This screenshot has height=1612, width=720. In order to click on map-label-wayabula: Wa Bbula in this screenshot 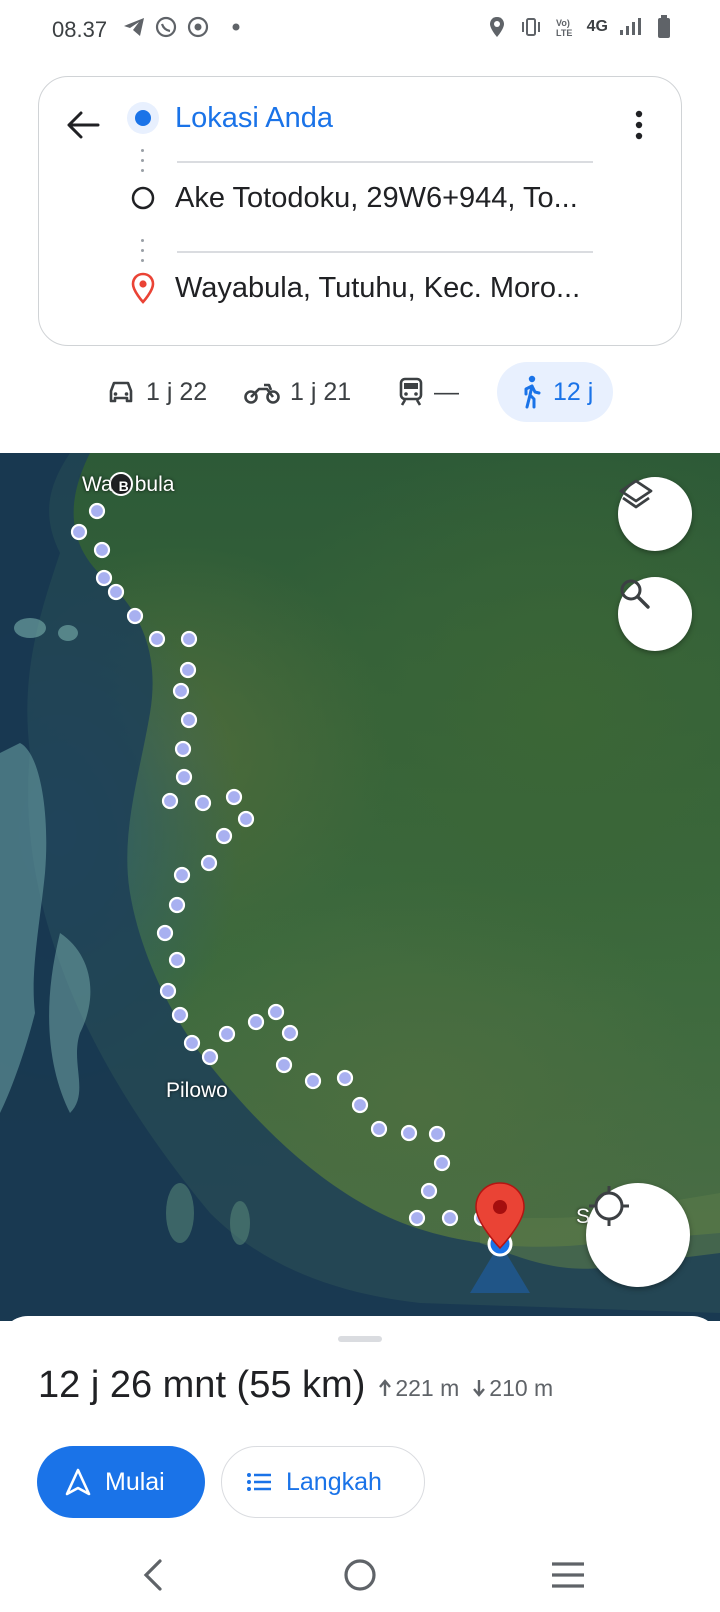, I will do `click(128, 484)`.